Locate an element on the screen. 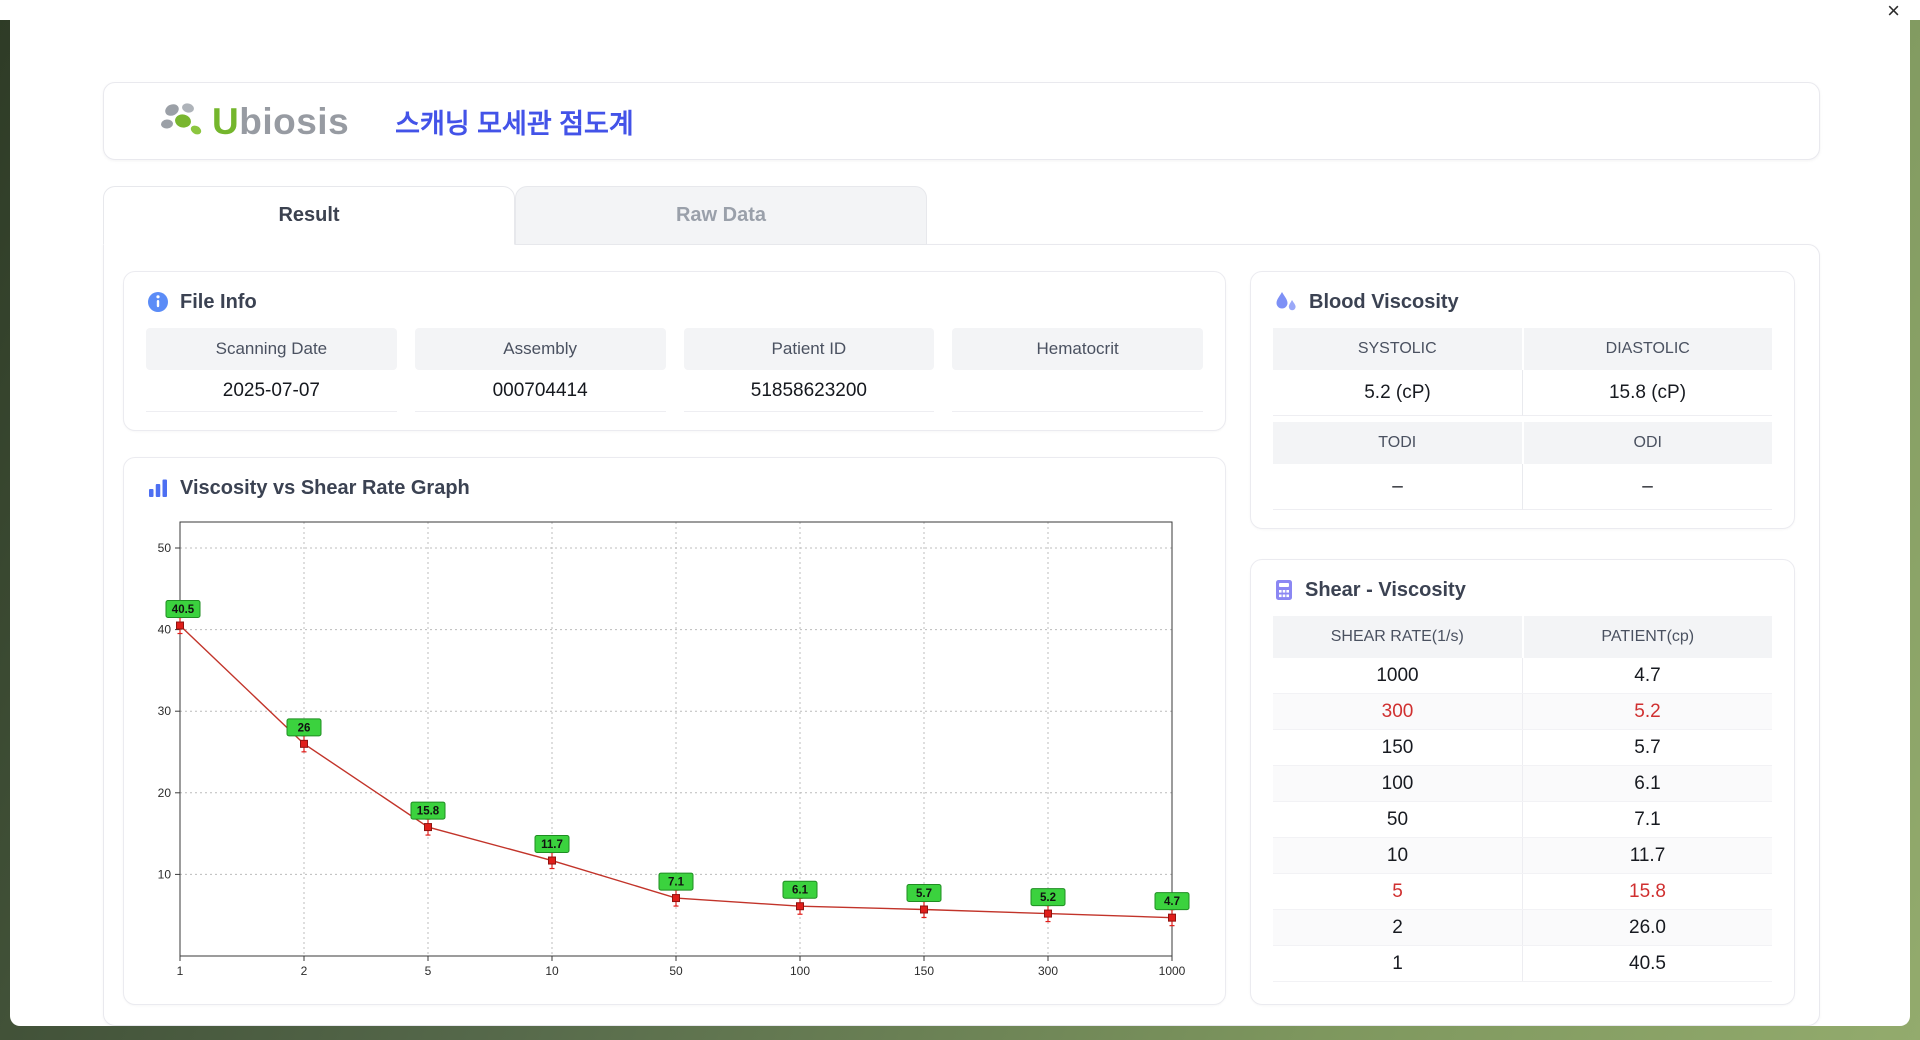  shear-table-row: 50 7.1 is located at coordinates (1522, 820).